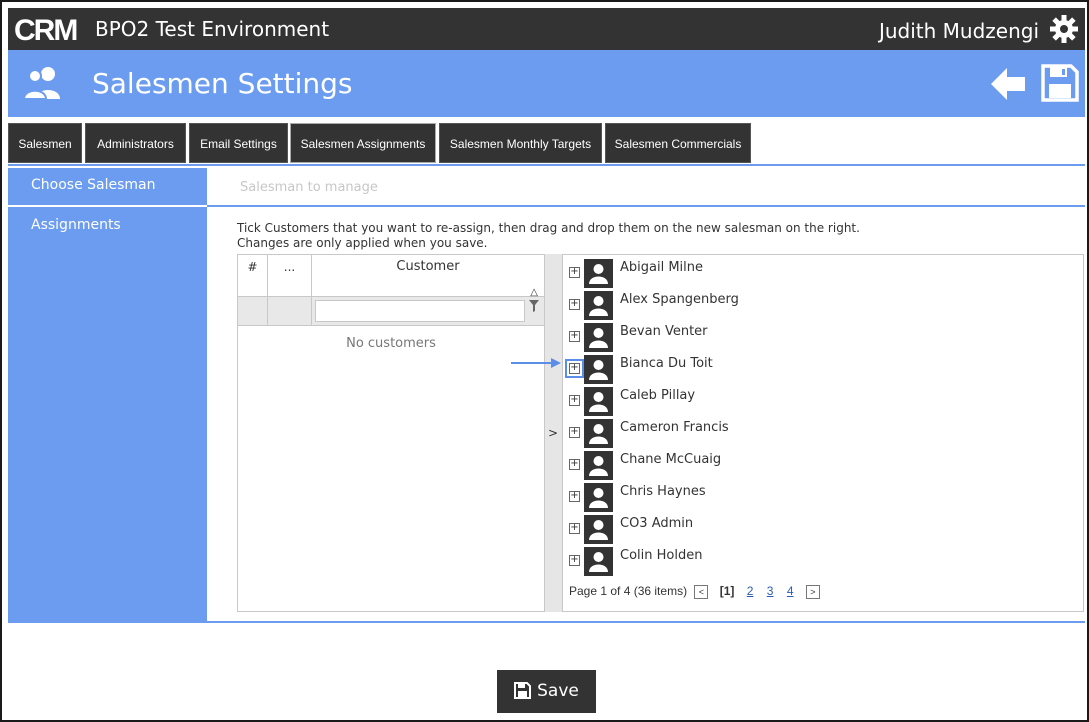  Describe the element at coordinates (420, 311) in the screenshot. I see `customer-filter-input` at that location.